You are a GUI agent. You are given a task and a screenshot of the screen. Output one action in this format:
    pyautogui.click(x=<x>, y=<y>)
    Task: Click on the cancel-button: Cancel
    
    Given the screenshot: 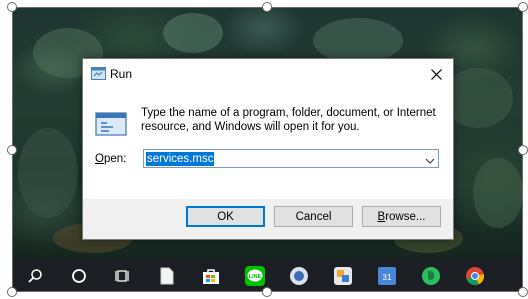 What is the action you would take?
    pyautogui.click(x=313, y=216)
    